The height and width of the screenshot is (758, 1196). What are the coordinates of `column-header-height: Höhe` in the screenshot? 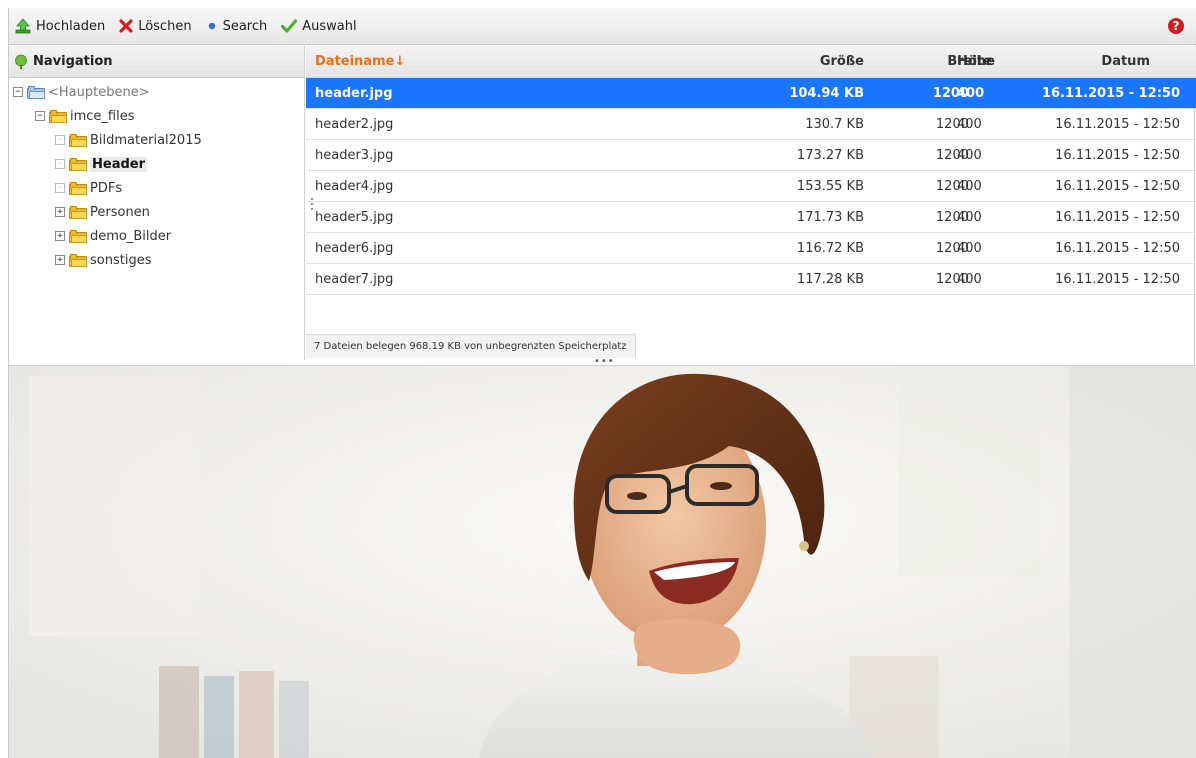 It's located at (976, 61).